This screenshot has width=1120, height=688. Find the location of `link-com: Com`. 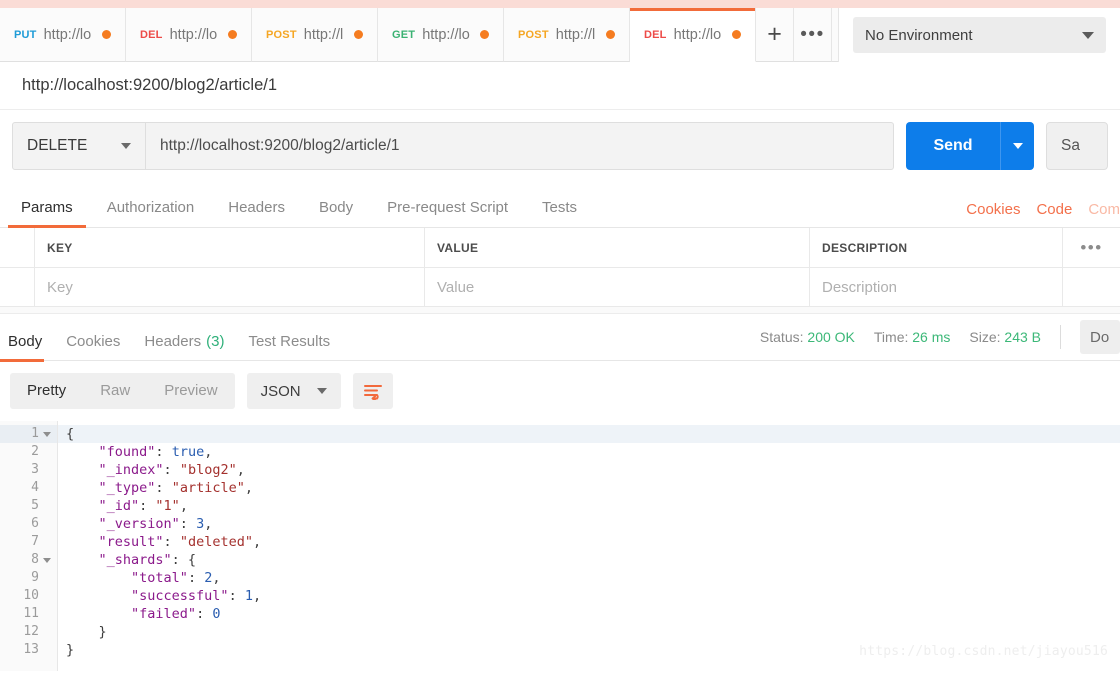

link-com: Com is located at coordinates (1104, 209).